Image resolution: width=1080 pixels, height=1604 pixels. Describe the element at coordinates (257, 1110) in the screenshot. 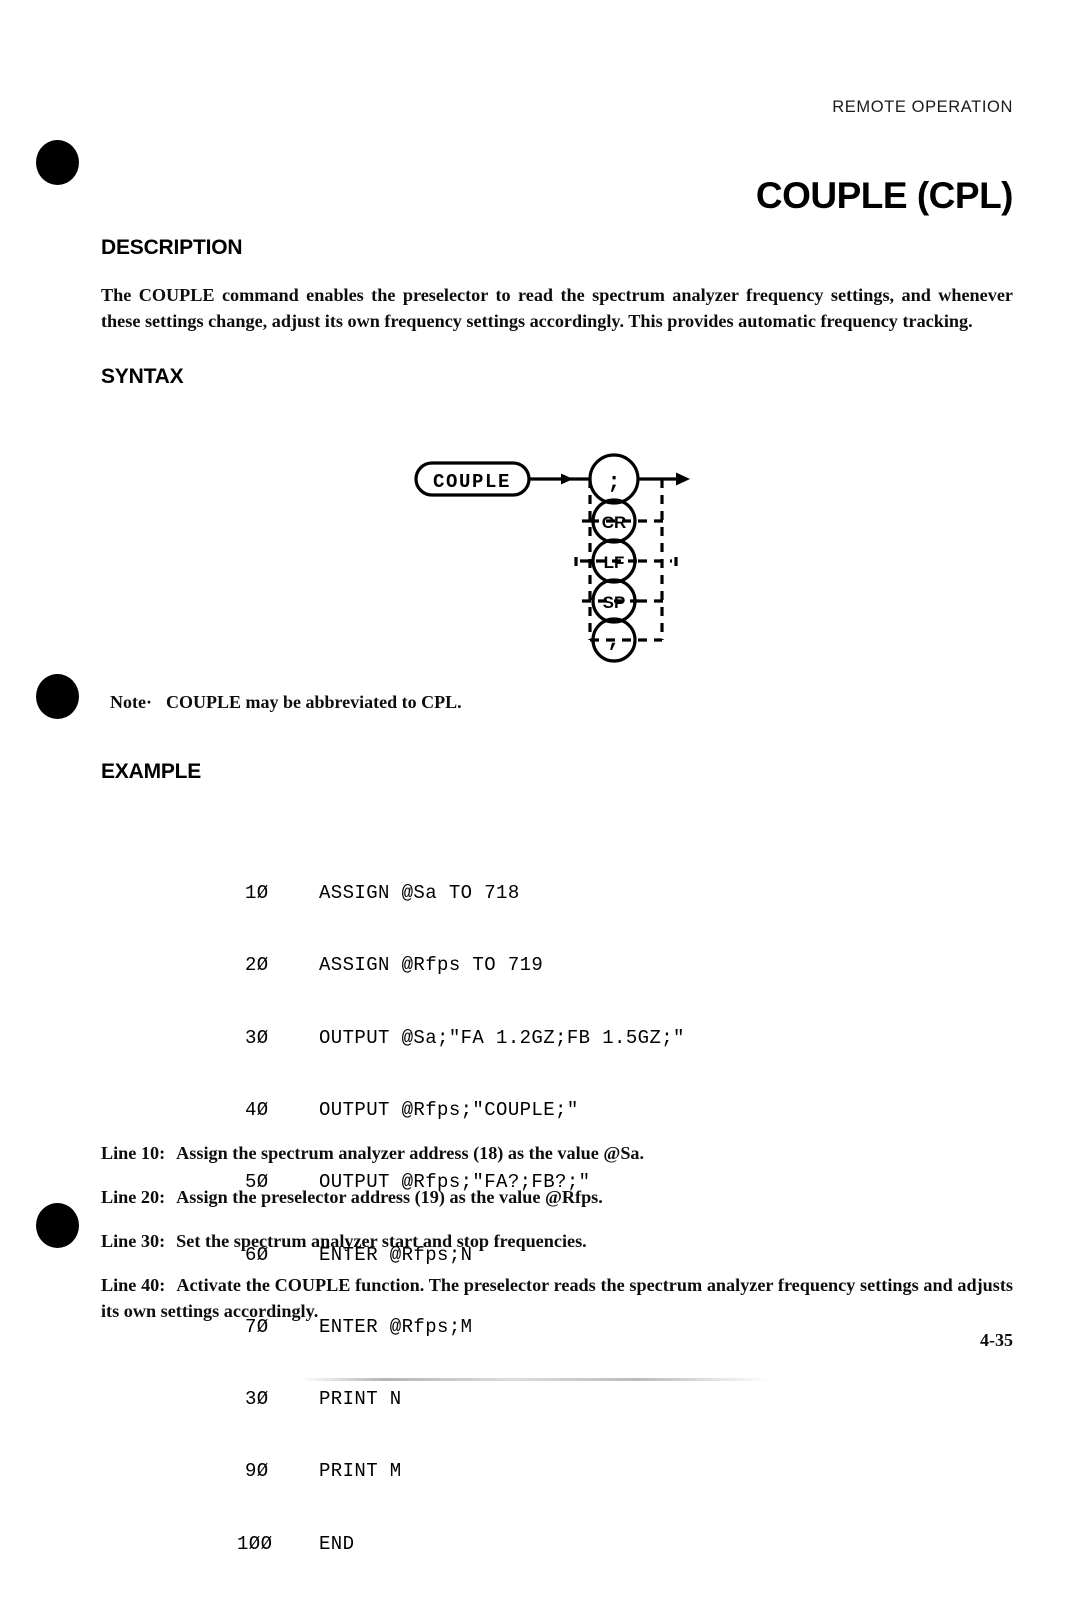

I see `code-line-number: 4Ø` at that location.